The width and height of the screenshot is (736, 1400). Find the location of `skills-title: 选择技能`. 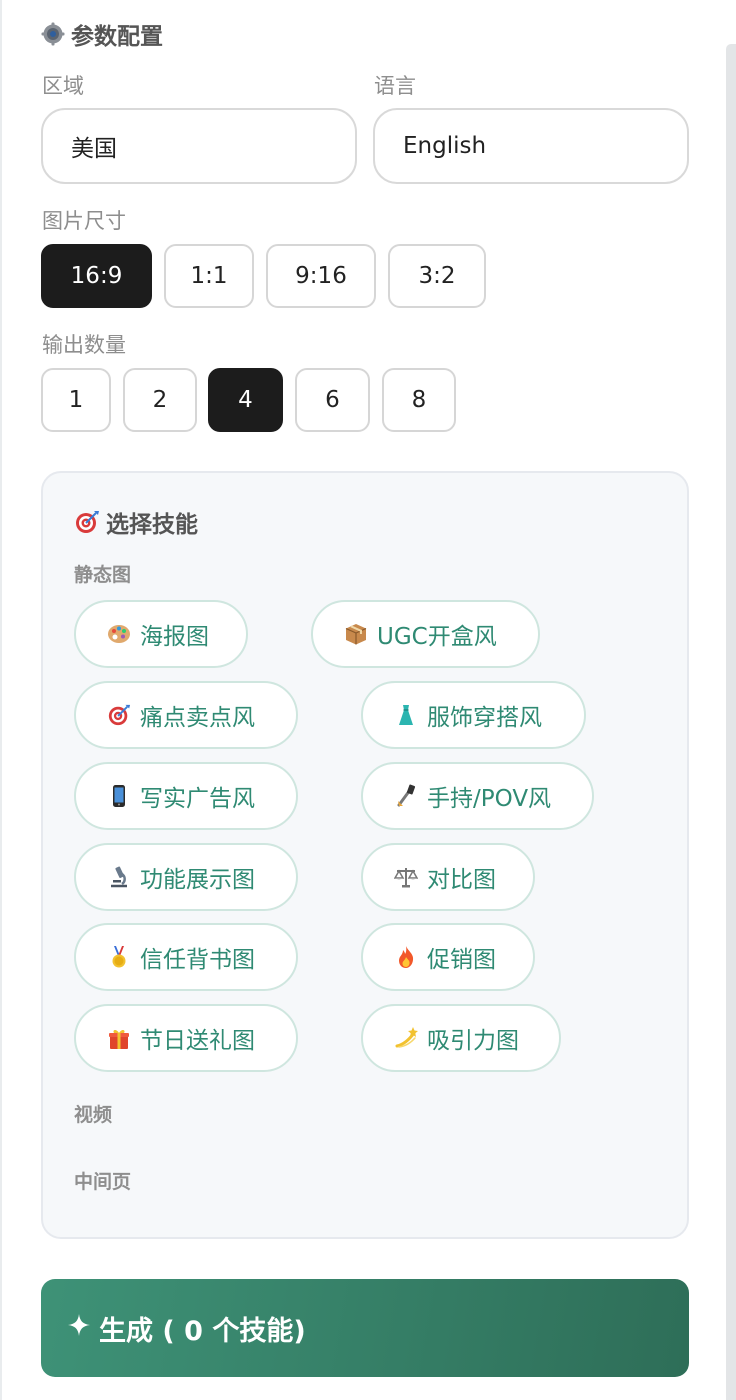

skills-title: 选择技能 is located at coordinates (136, 522).